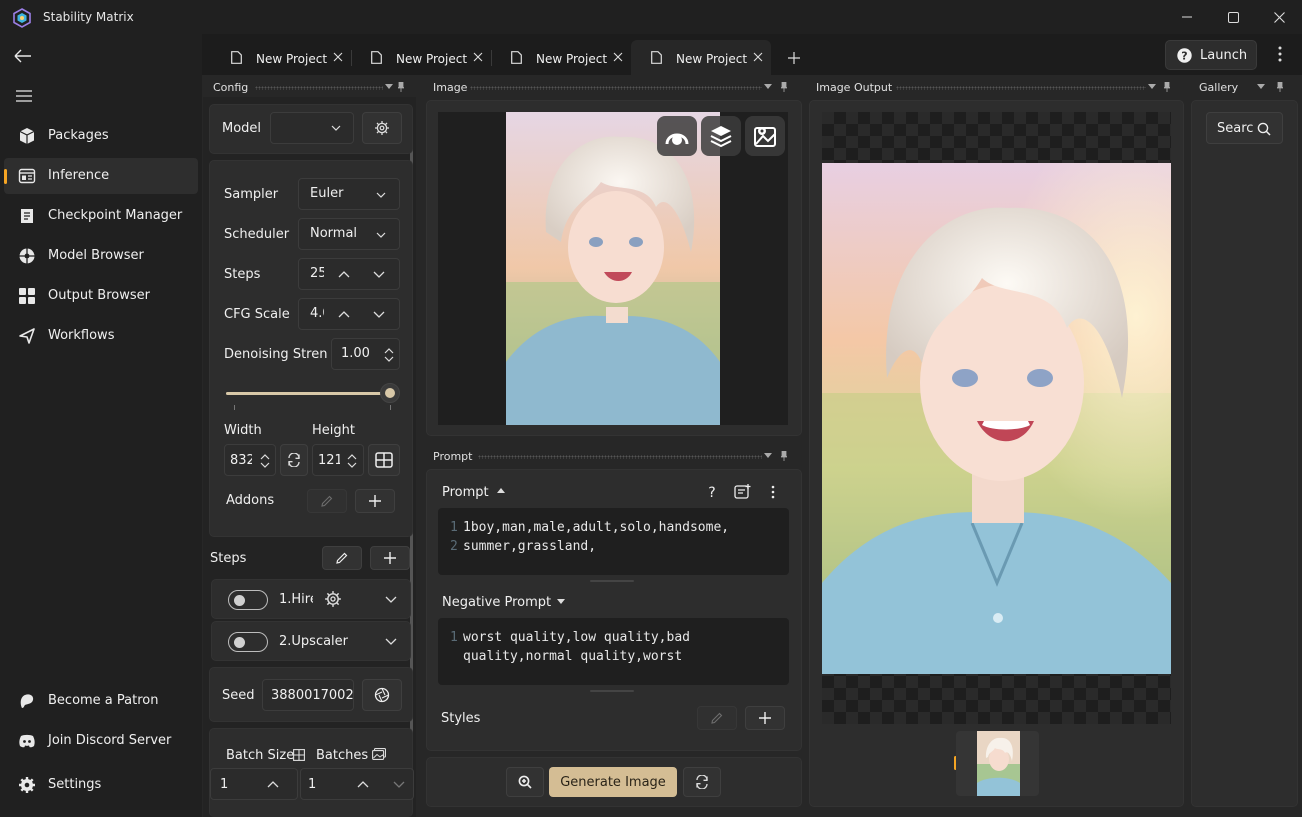  I want to click on tab-project-3: New Project, so click(561, 57).